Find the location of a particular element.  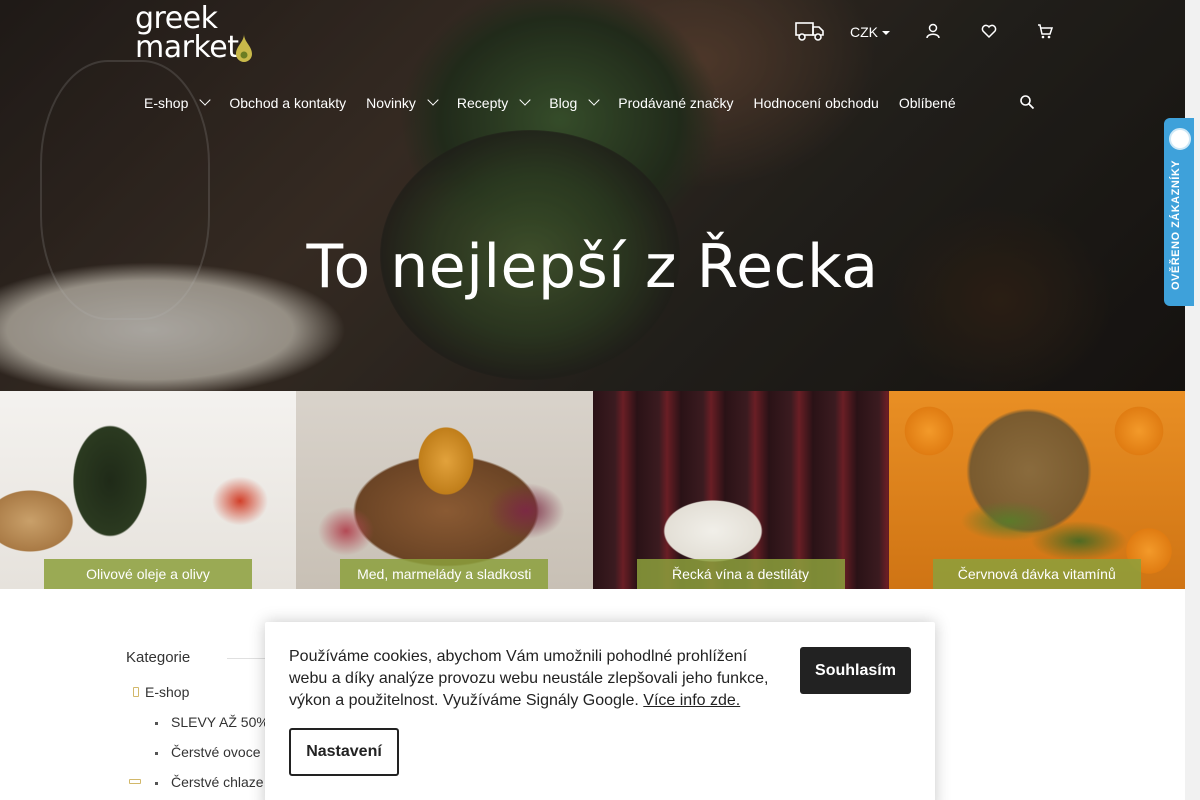

nav-item-blog: Blog is located at coordinates (574, 102).